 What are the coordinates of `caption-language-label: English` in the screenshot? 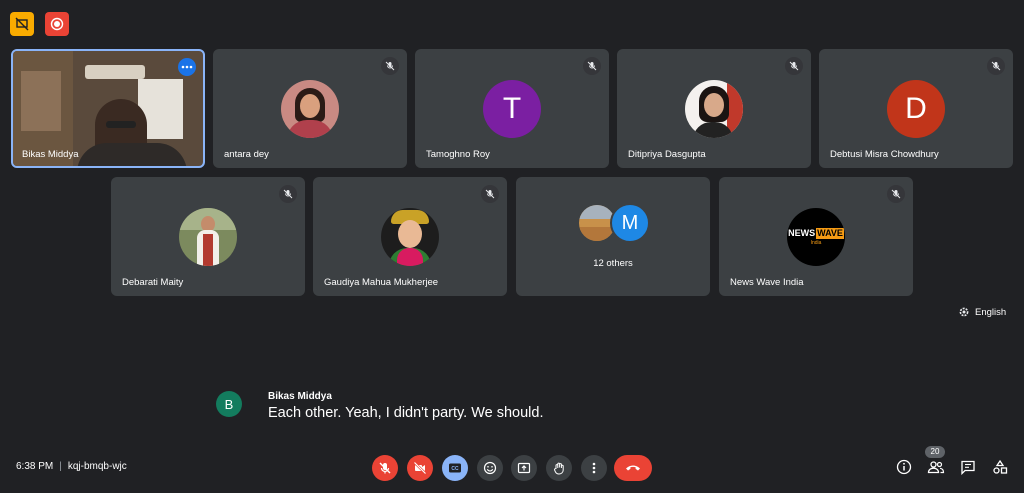 It's located at (991, 312).